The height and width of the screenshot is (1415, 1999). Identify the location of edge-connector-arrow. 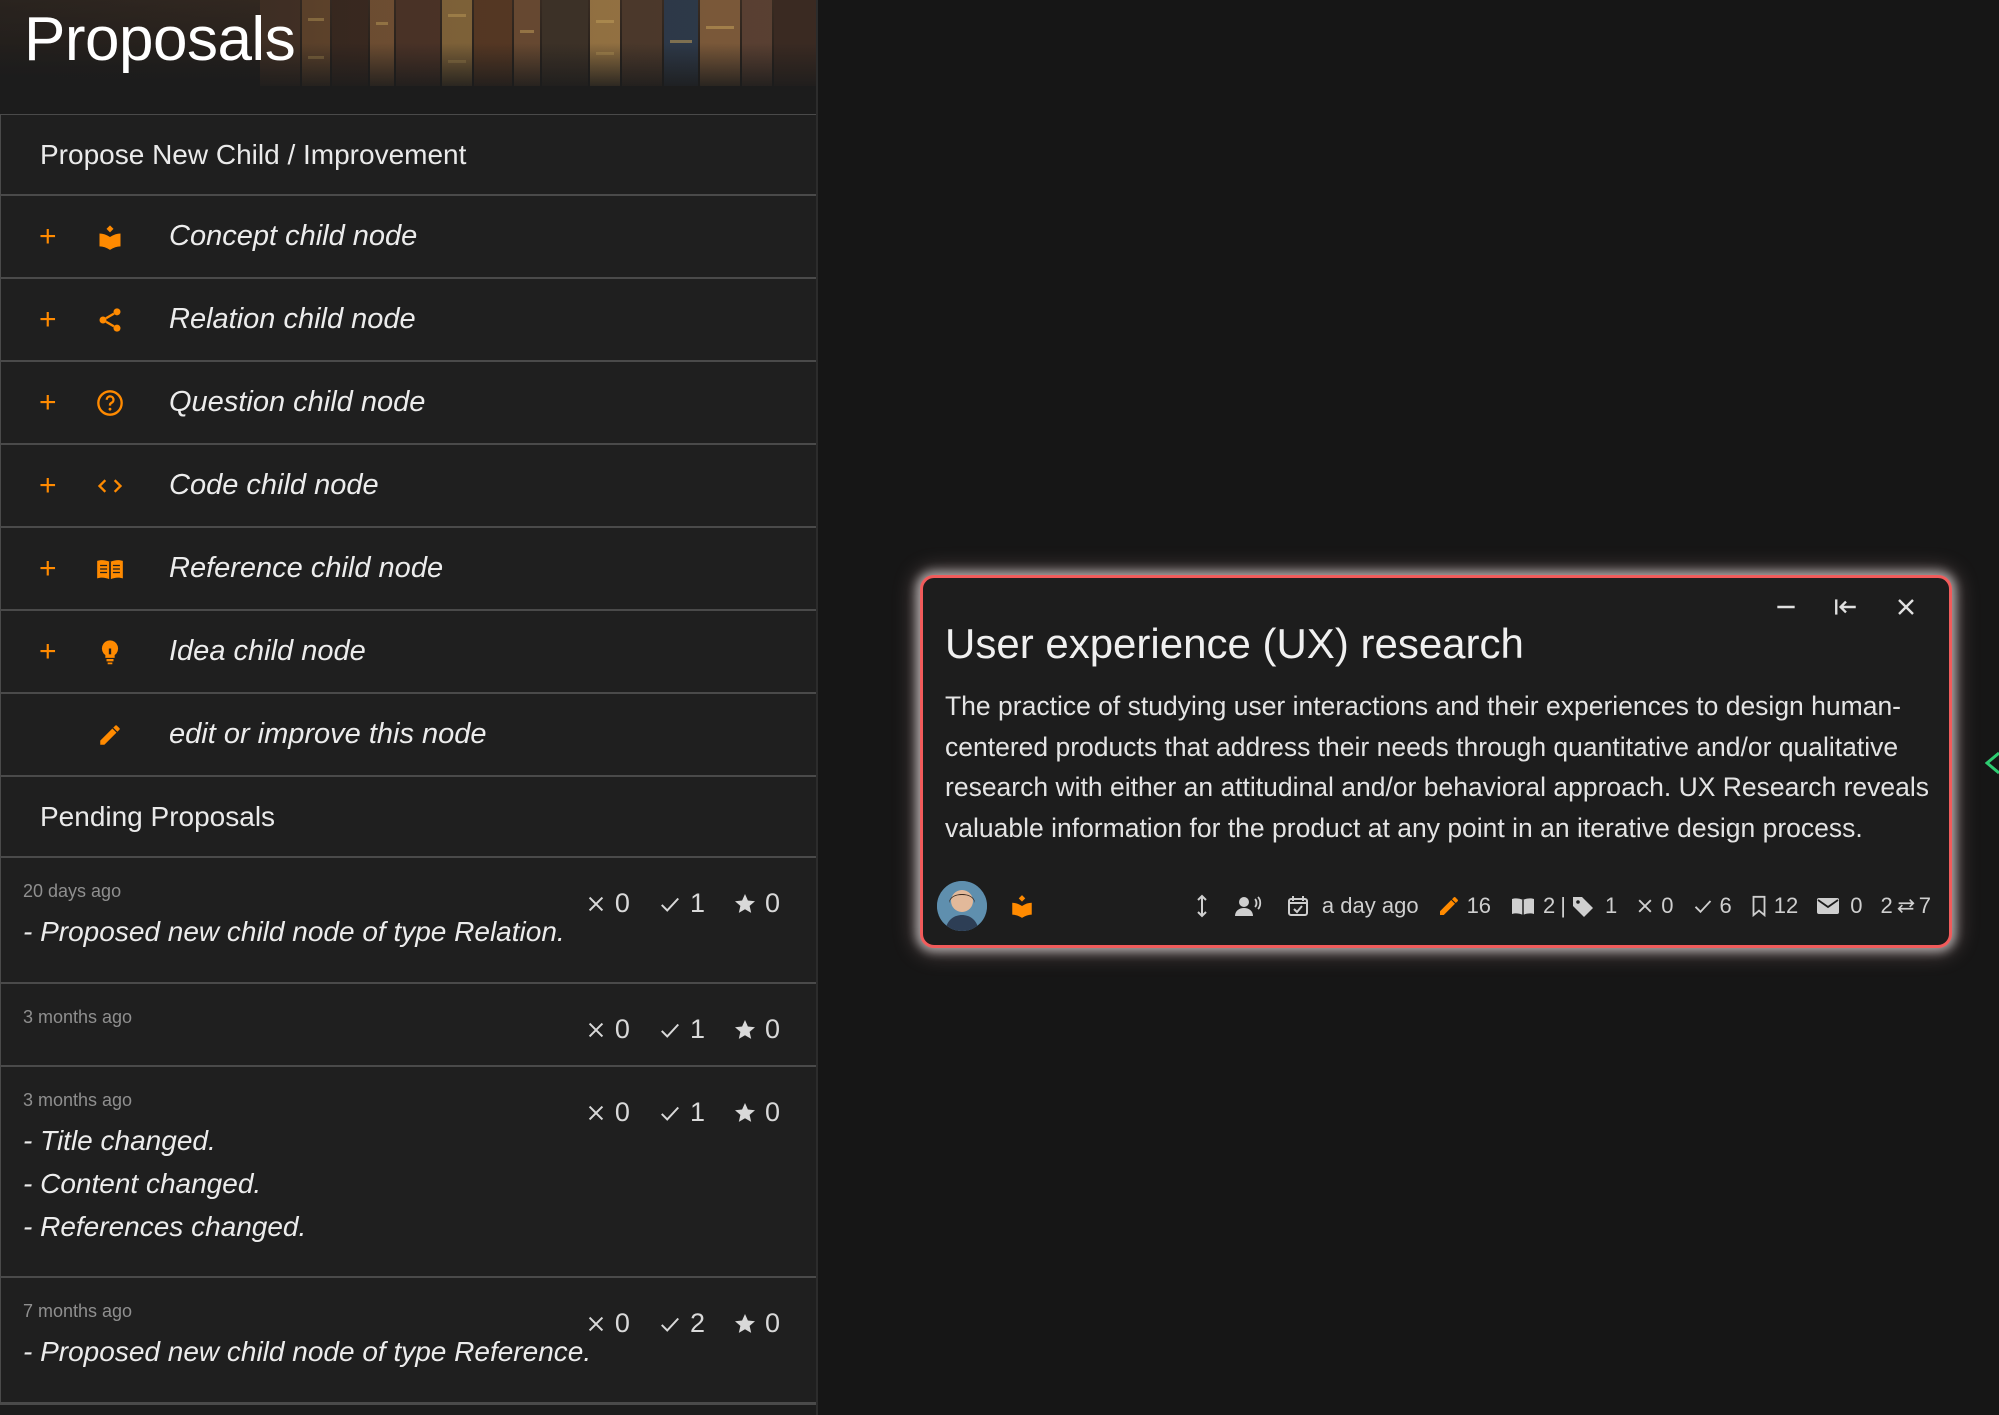
(1992, 763).